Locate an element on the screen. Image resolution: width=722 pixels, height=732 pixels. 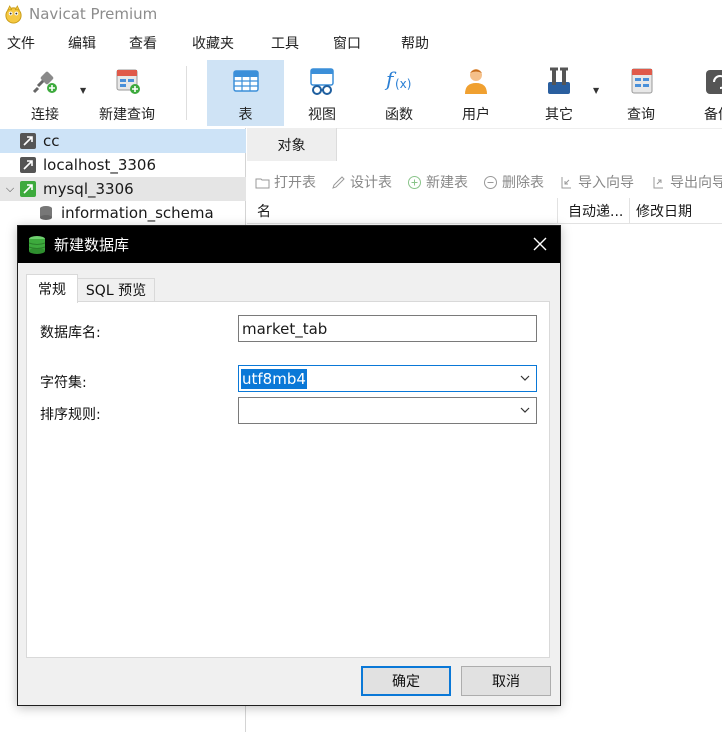
tree-item-label: cc is located at coordinates (51, 141).